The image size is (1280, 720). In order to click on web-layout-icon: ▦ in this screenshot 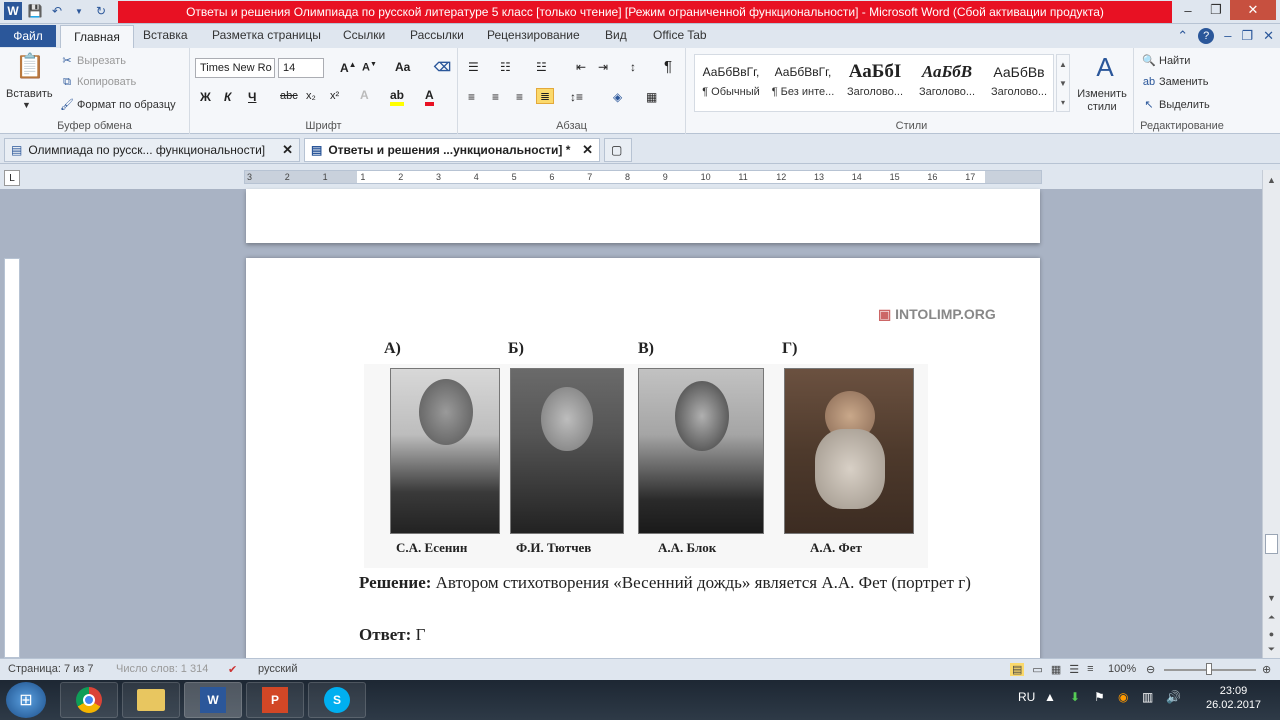, I will do `click(1056, 669)`.